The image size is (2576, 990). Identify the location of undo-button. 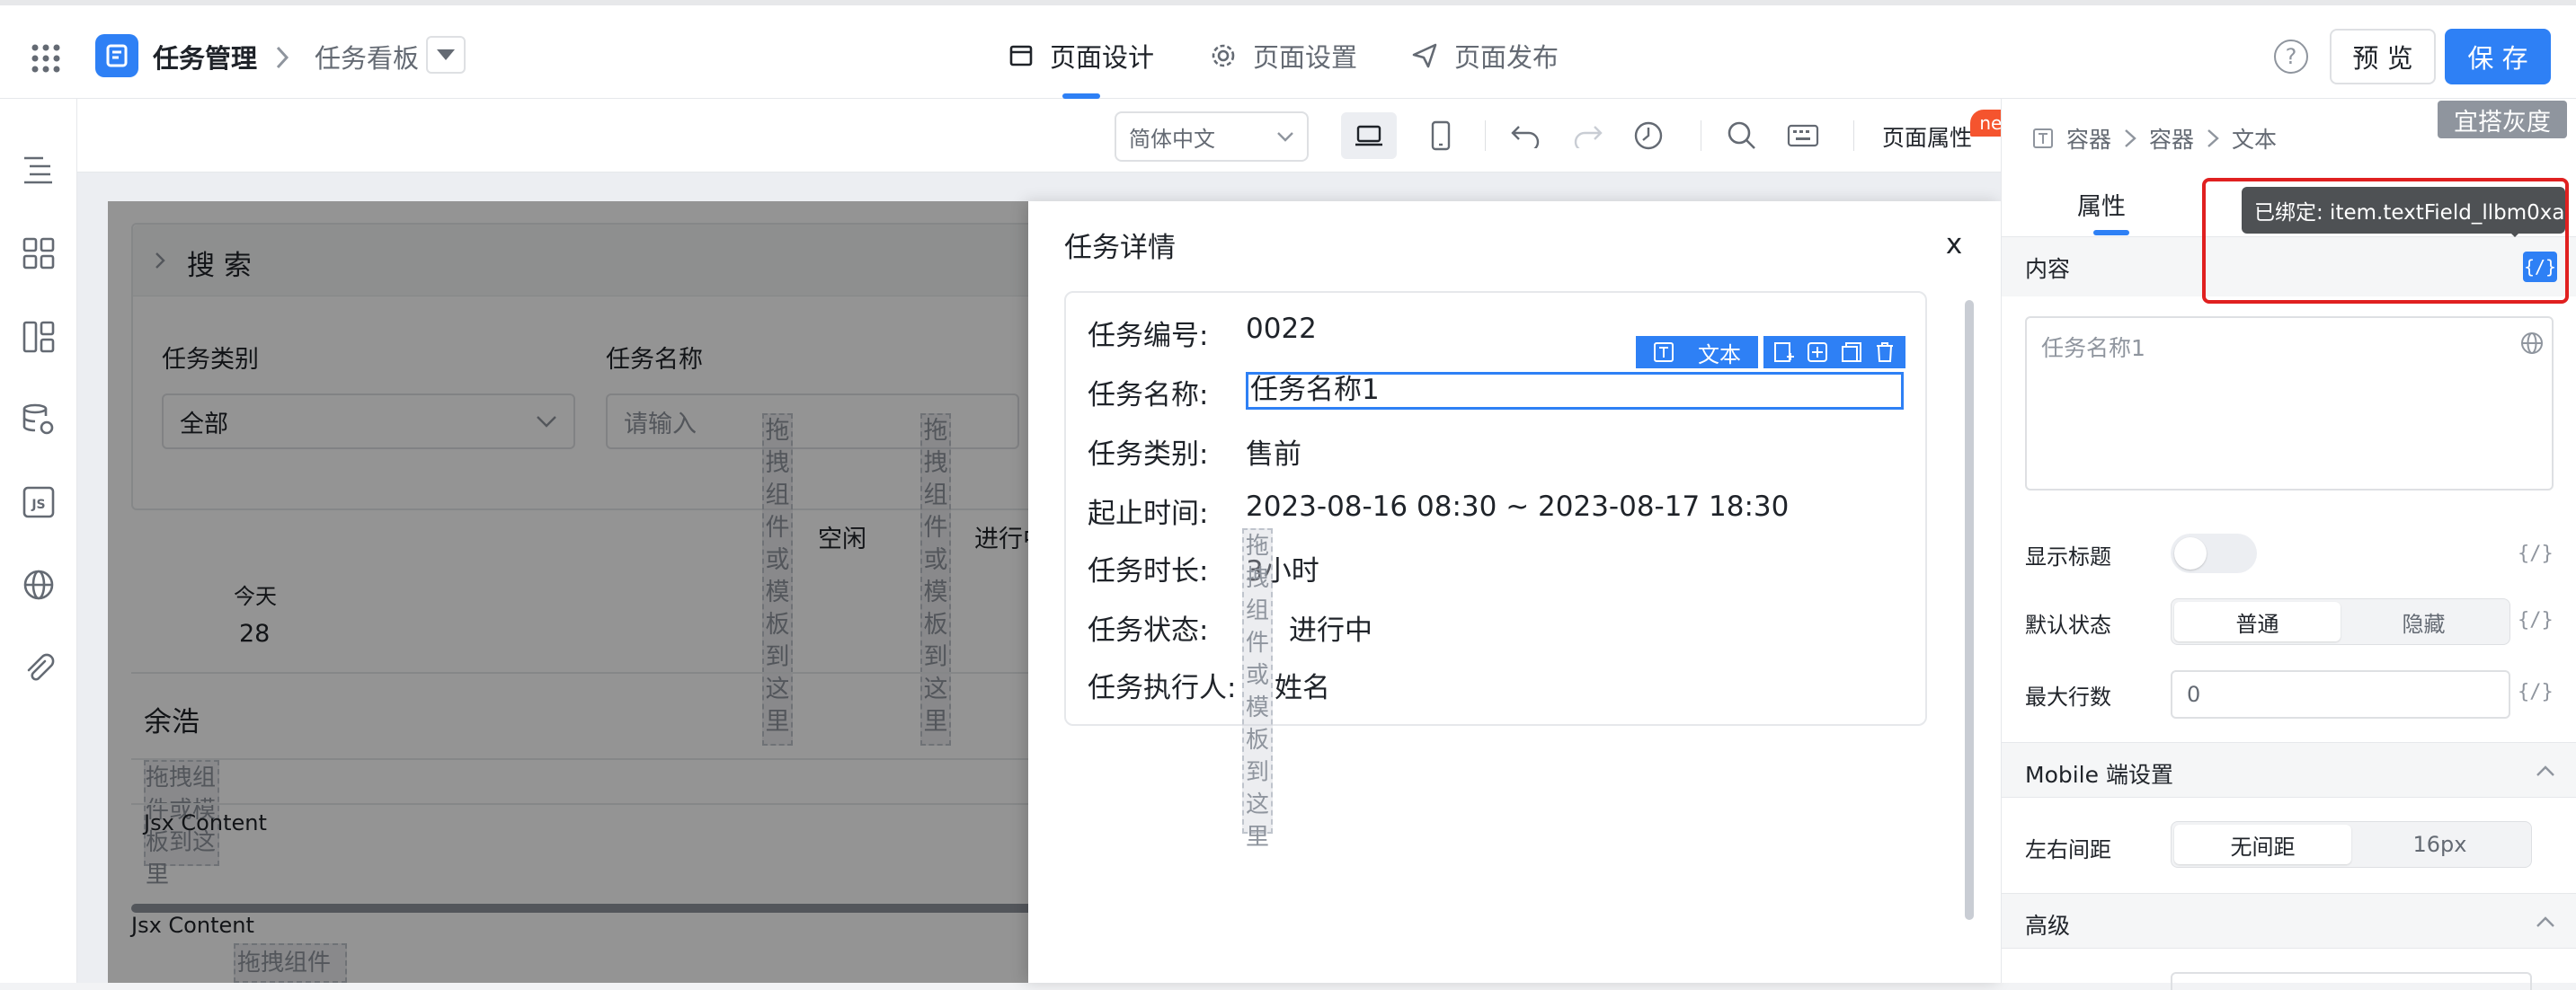
(1526, 135).